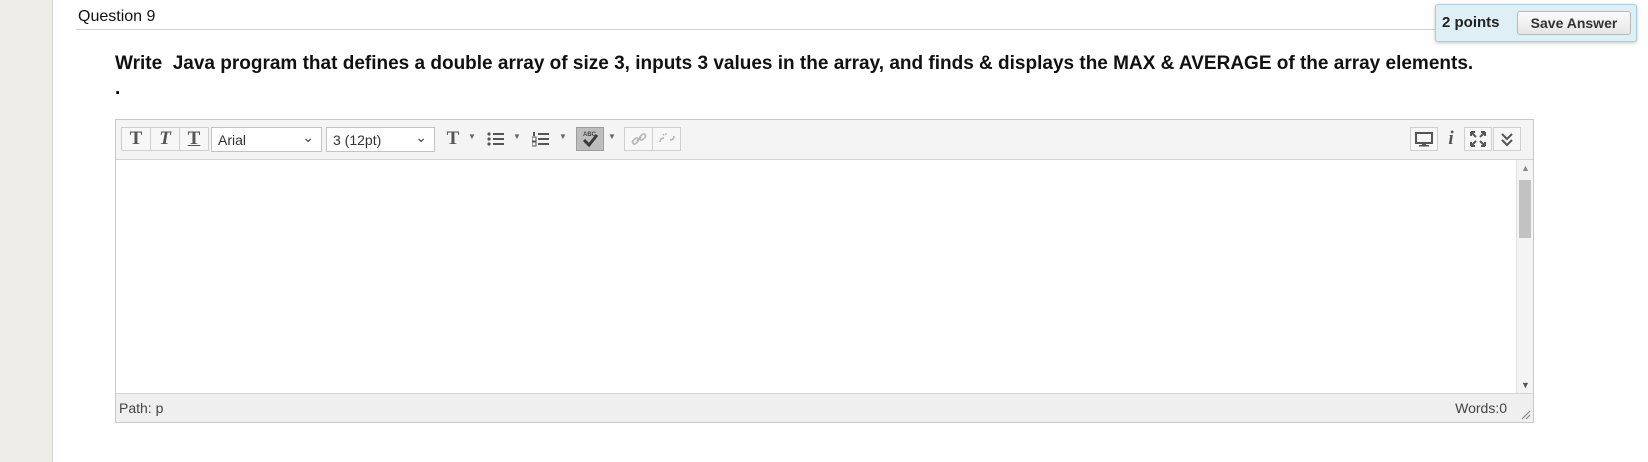 The height and width of the screenshot is (462, 1648). Describe the element at coordinates (266, 139) in the screenshot. I see `font-family-select: Arial ⌄` at that location.